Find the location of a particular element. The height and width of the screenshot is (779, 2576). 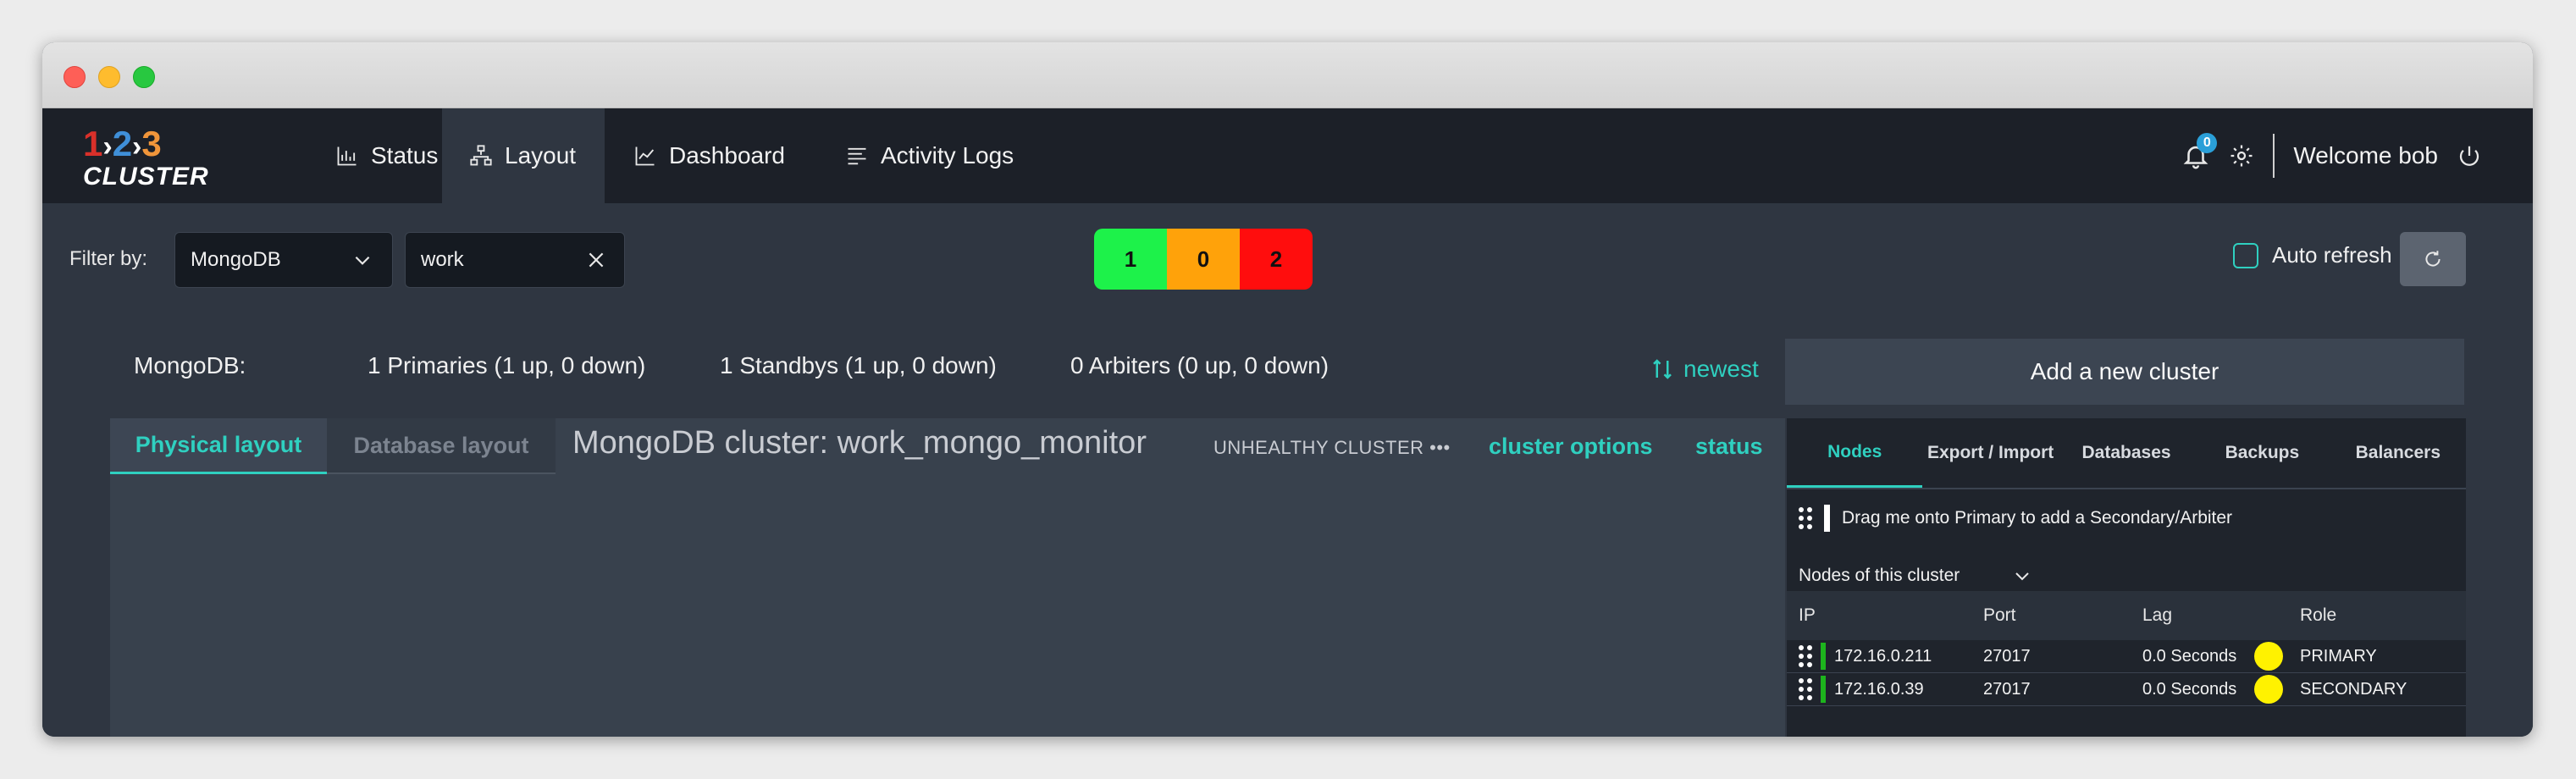

auto-refresh: Auto refresh is located at coordinates (2312, 255).